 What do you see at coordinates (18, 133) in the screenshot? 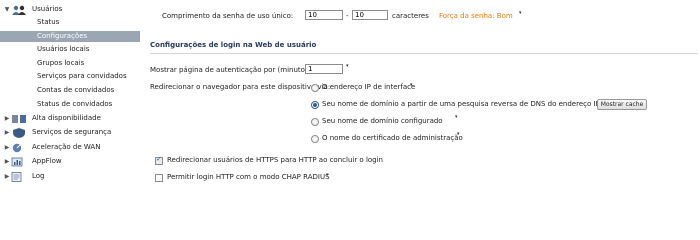
I see `security-services-icon` at bounding box center [18, 133].